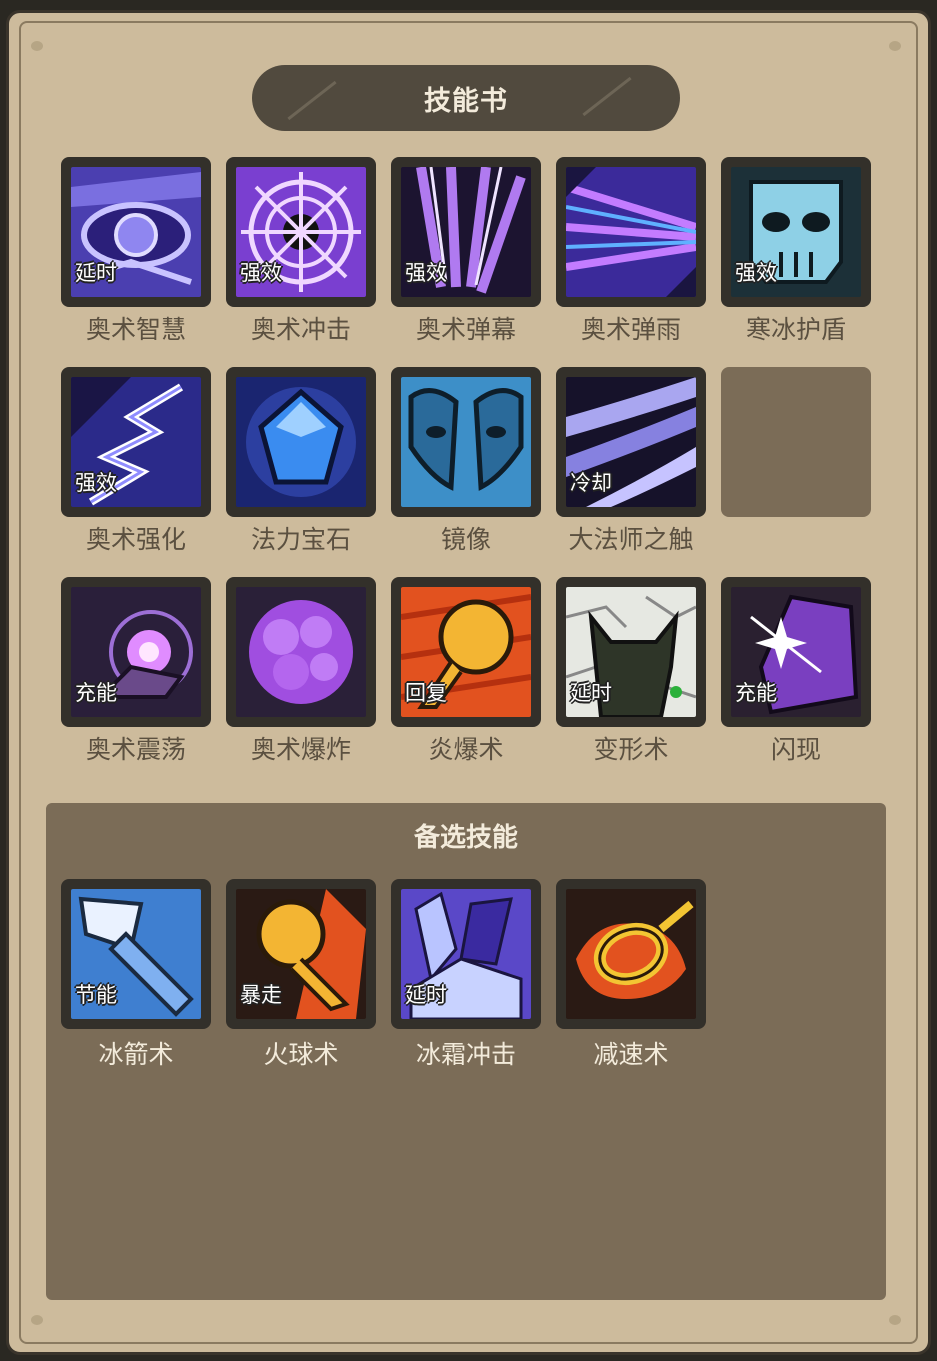 The height and width of the screenshot is (1361, 937). I want to click on skill-name: 寒冰护盾, so click(795, 329).